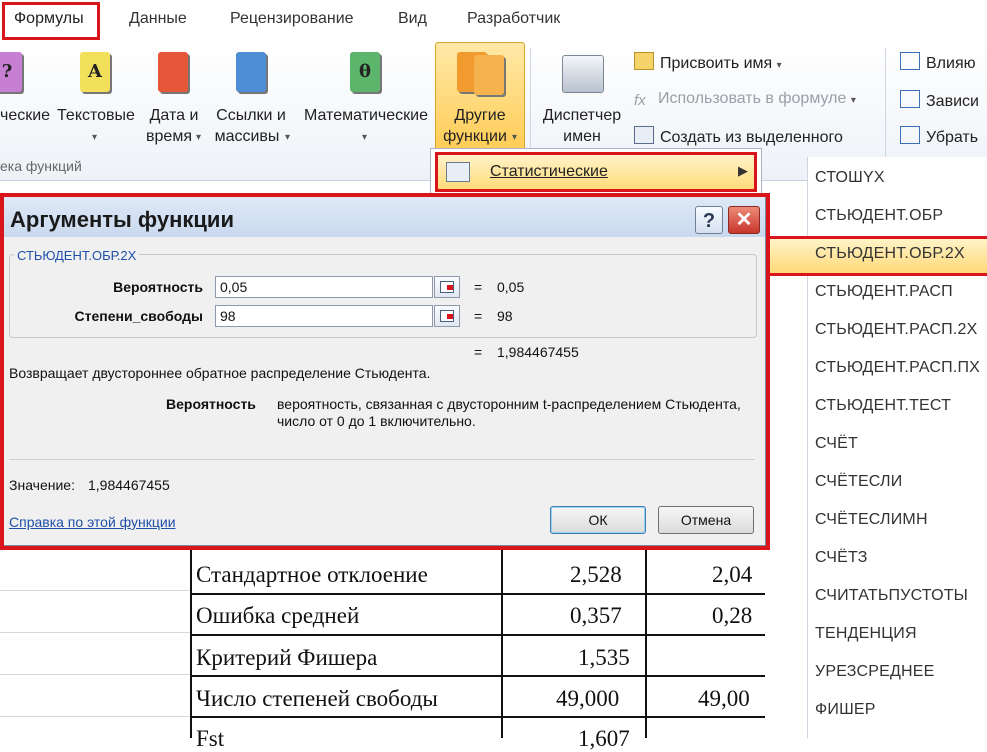  I want to click on table-row-label: Критерий Фишера, so click(286, 658).